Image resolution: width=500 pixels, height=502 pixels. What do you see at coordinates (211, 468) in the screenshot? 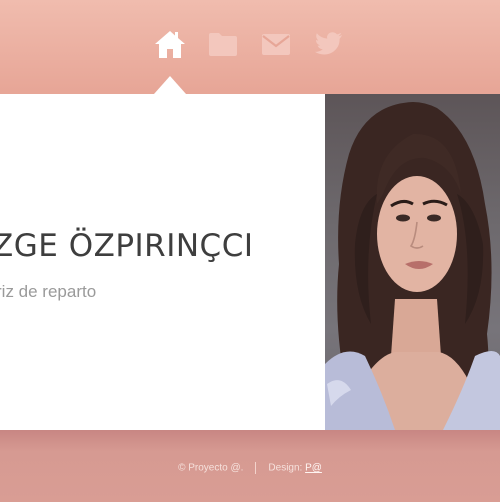
I see `copyright-text: © Proyecto @.` at bounding box center [211, 468].